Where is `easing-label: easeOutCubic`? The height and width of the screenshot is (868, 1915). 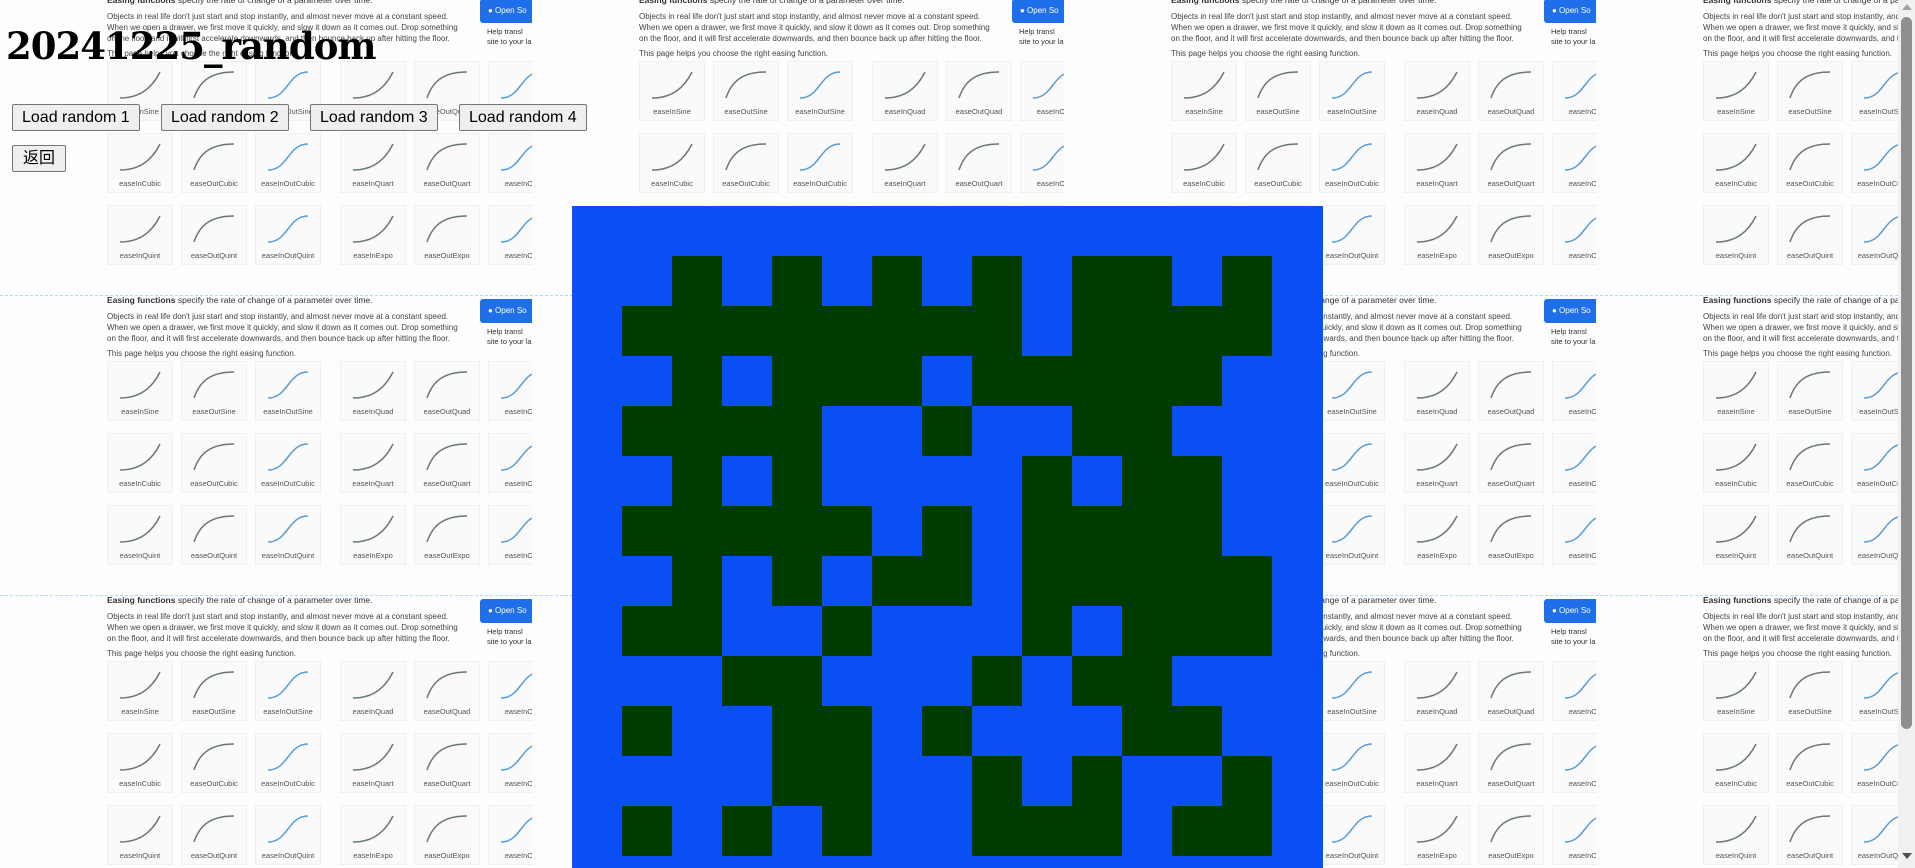 easing-label: easeOutCubic is located at coordinates (1810, 183).